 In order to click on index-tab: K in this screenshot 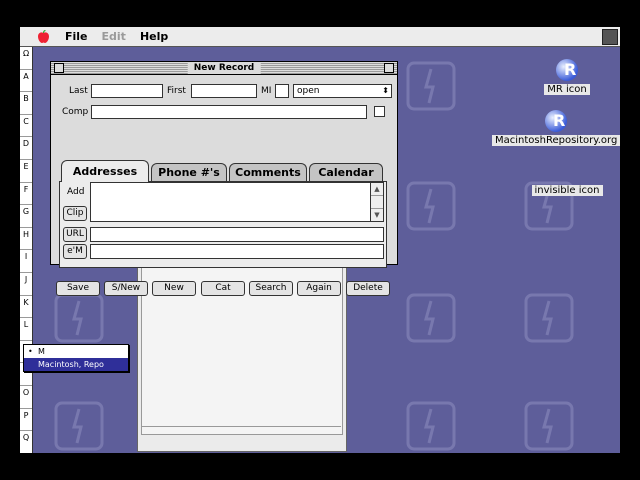, I will do `click(26, 307)`.